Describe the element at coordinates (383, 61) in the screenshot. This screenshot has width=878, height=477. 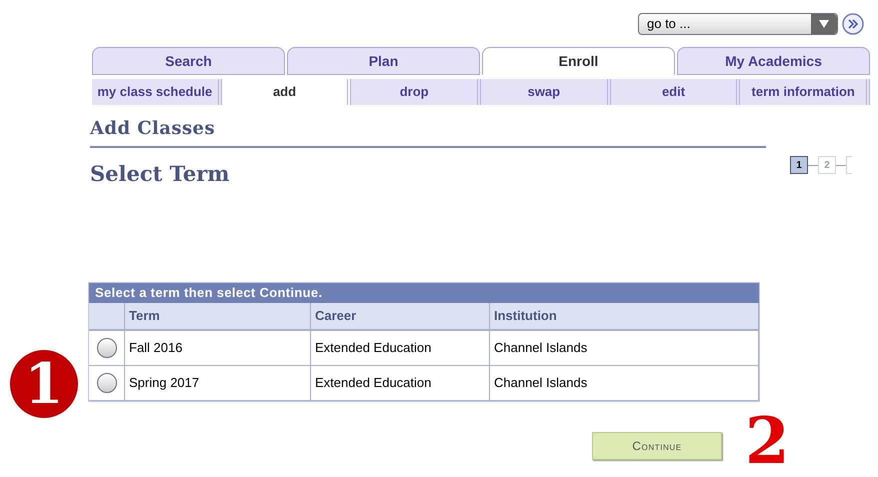
I see `tab: Plan` at that location.